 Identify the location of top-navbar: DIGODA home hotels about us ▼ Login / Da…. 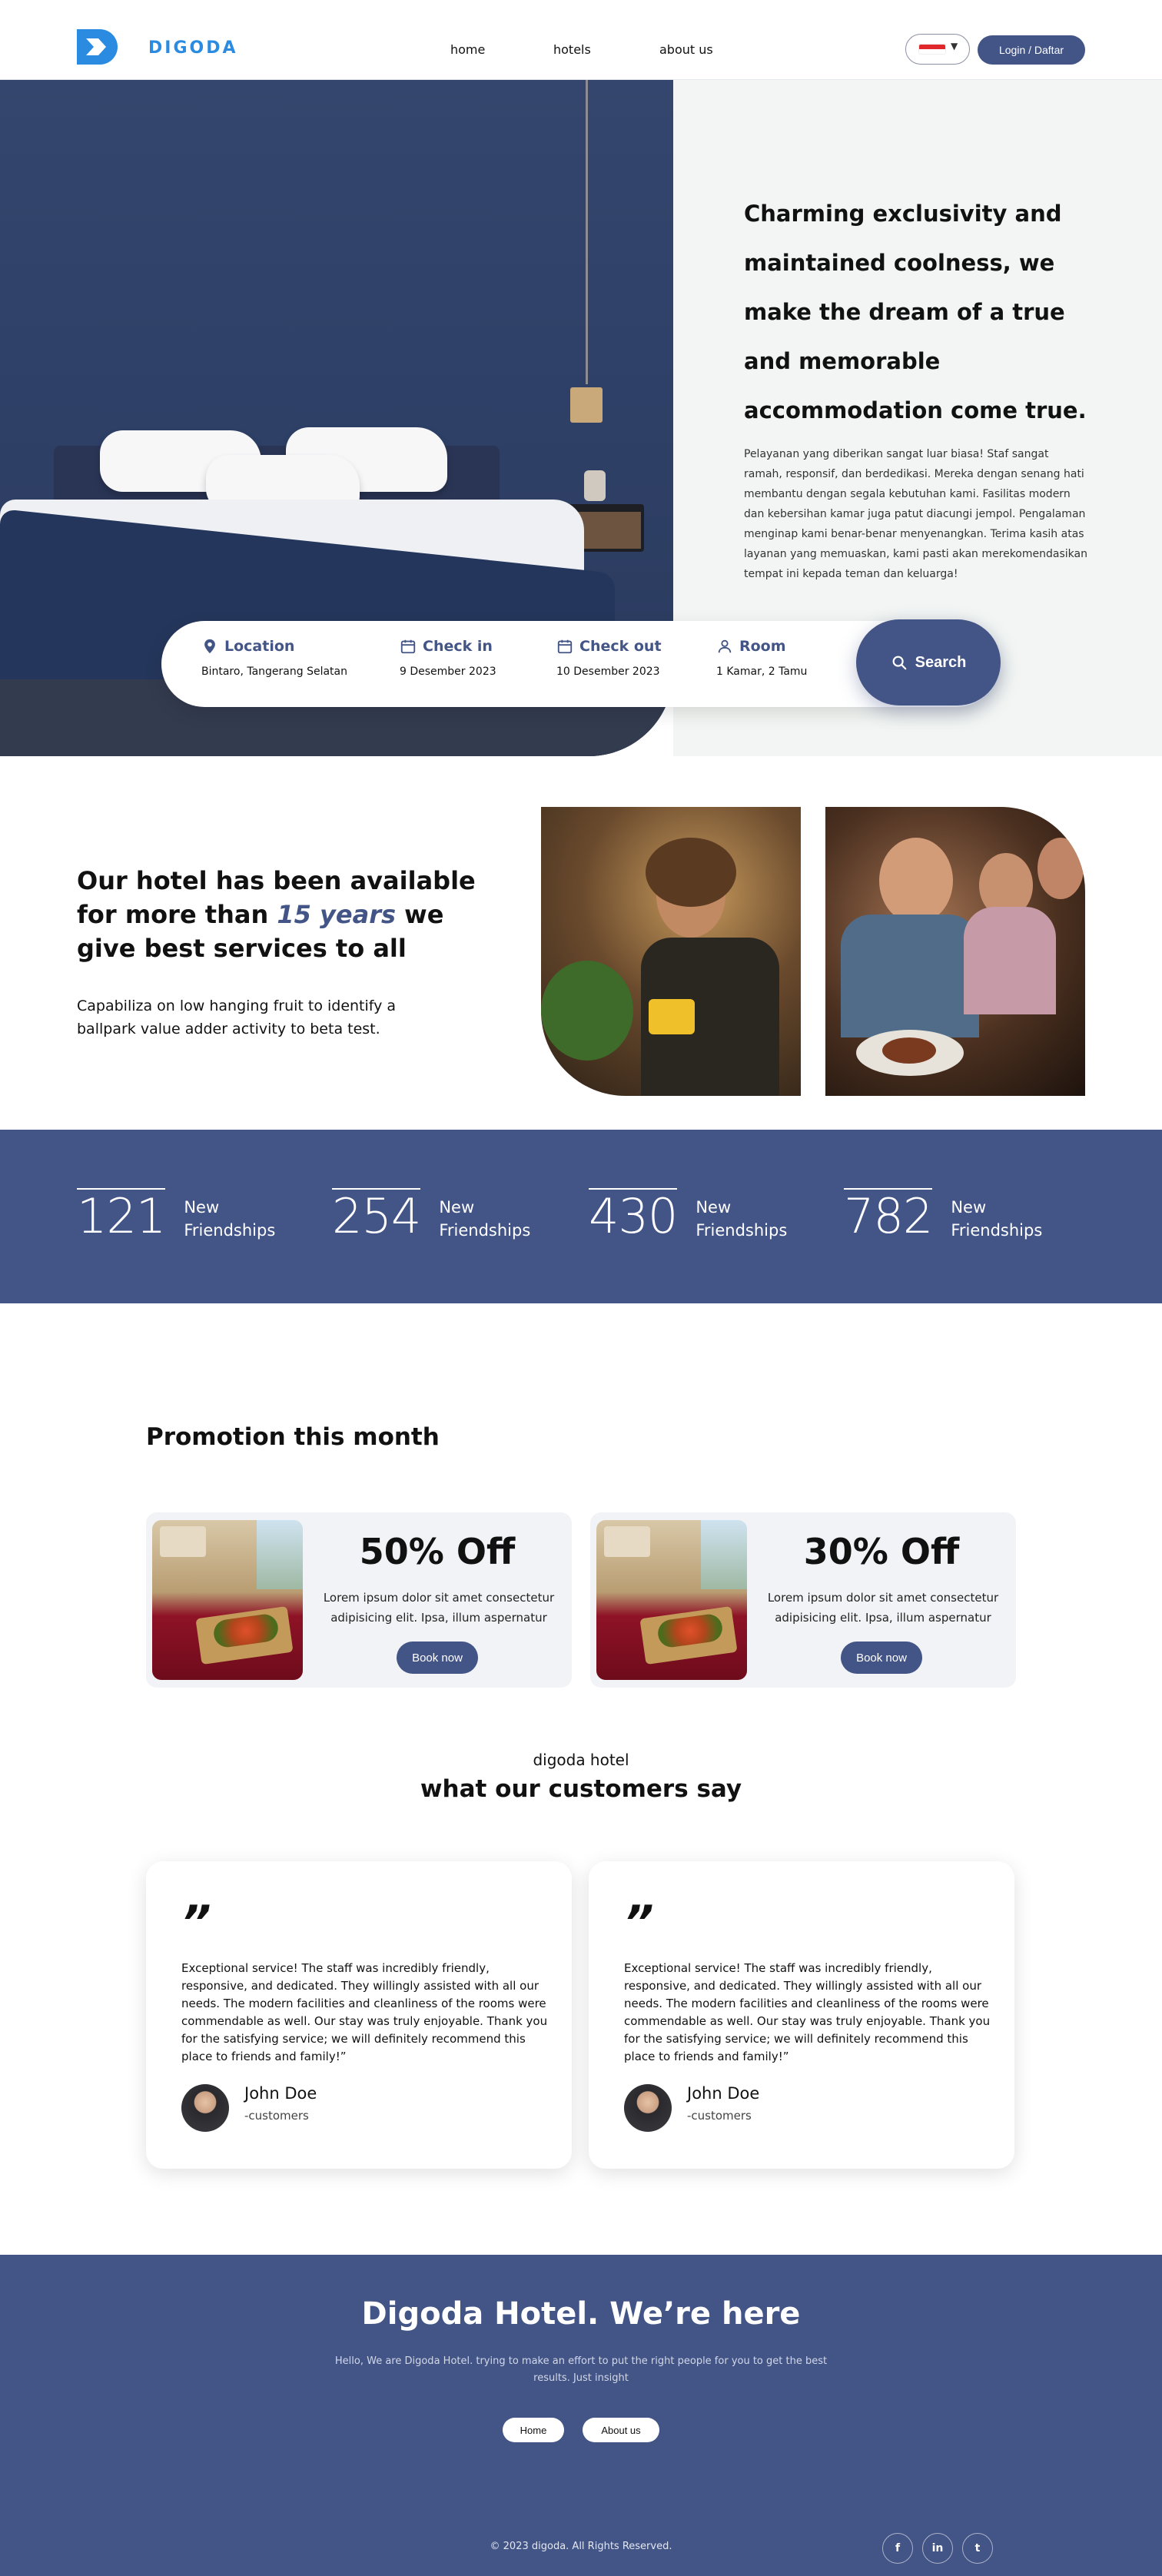
(581, 40).